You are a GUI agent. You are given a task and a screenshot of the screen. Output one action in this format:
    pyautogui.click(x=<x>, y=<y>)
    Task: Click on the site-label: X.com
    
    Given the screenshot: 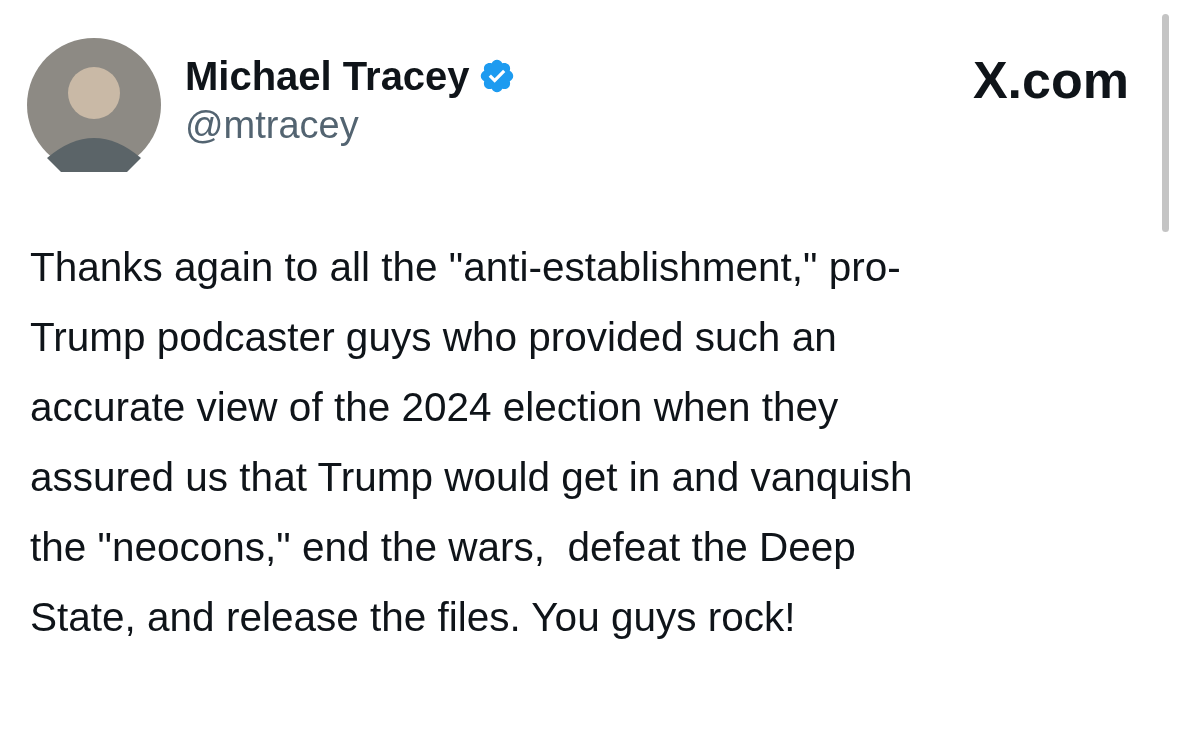 What is the action you would take?
    pyautogui.click(x=1050, y=80)
    